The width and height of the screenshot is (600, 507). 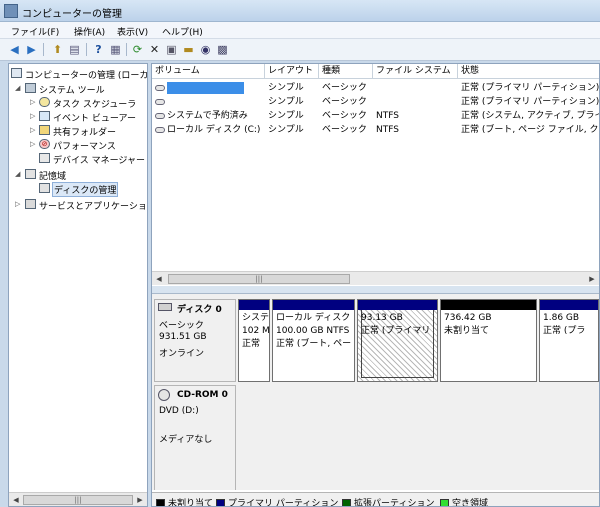 I want to click on tree-item-root: コンピューターの管理 (ローカル), so click(x=78, y=74).